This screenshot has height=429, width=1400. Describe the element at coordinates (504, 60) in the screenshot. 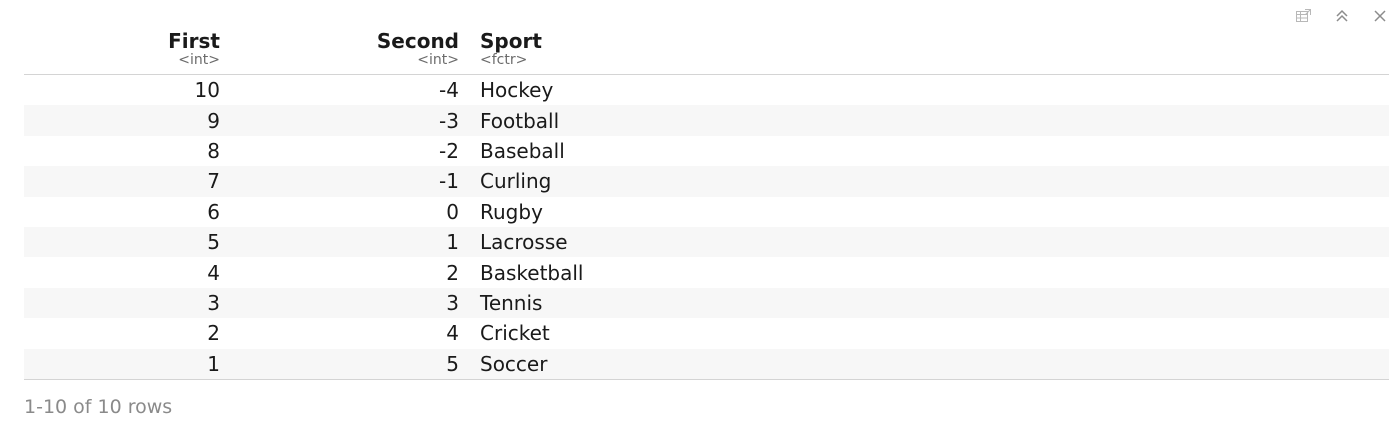

I see `column-type: <fctr>` at that location.